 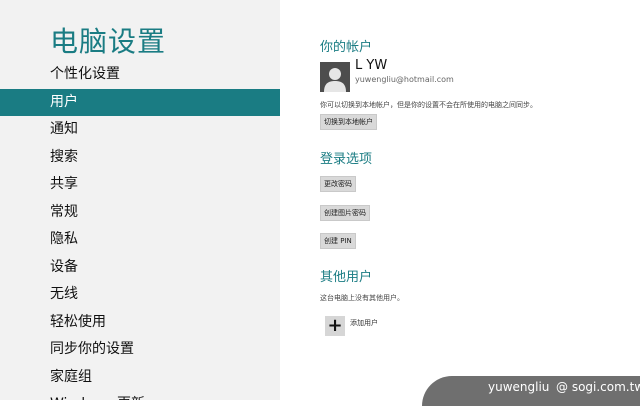 I want to click on sidebar-item-notifications: 通知, so click(x=140, y=130).